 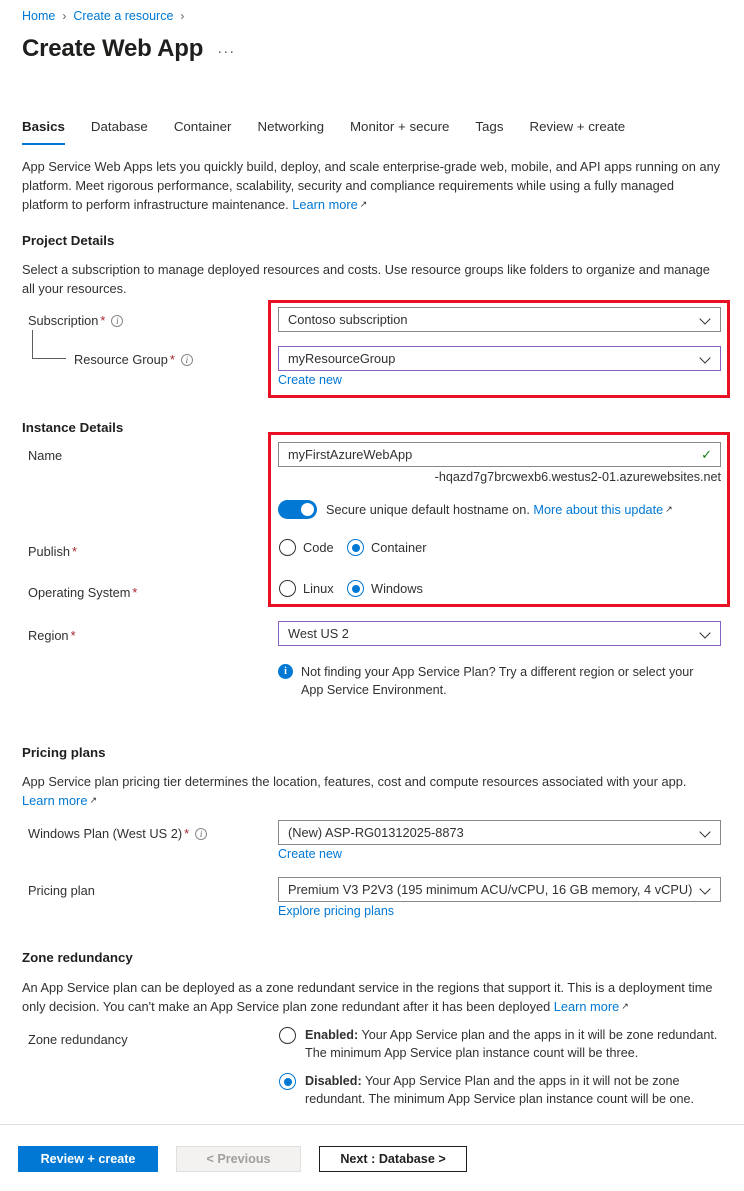 I want to click on resource-group-dropdown: myResourceGroup, so click(x=499, y=358).